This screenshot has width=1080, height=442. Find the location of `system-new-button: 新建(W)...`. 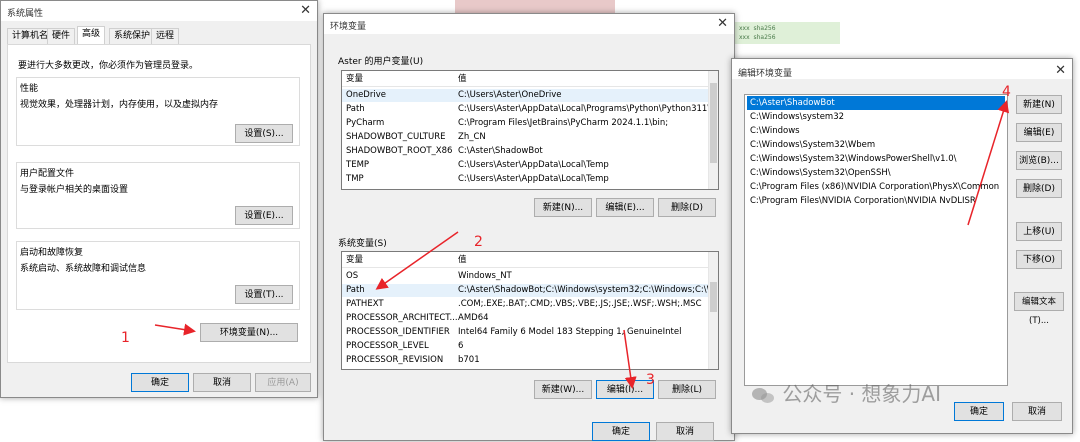

system-new-button: 新建(W)... is located at coordinates (563, 389).